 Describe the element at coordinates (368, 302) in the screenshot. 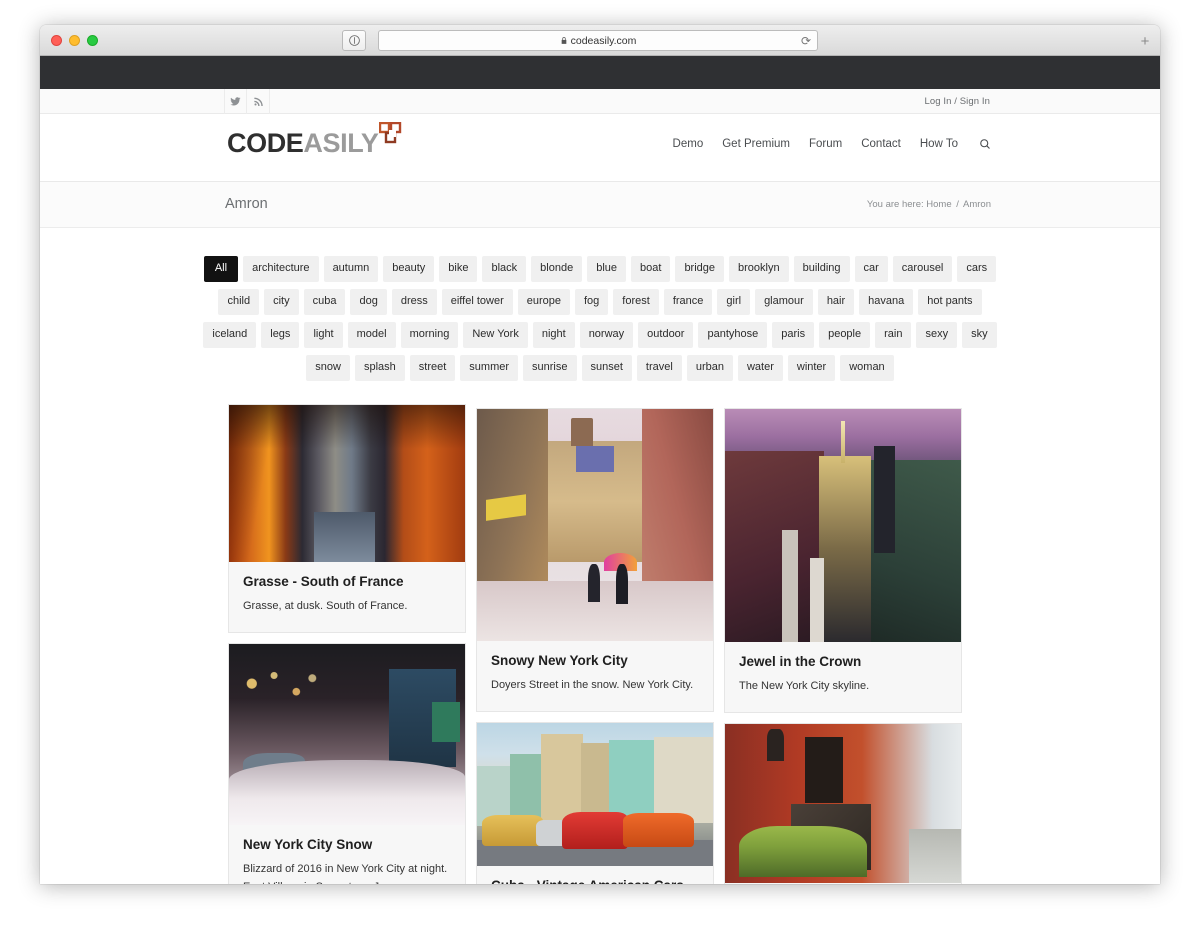

I see `filter-tag-dog: dog` at that location.